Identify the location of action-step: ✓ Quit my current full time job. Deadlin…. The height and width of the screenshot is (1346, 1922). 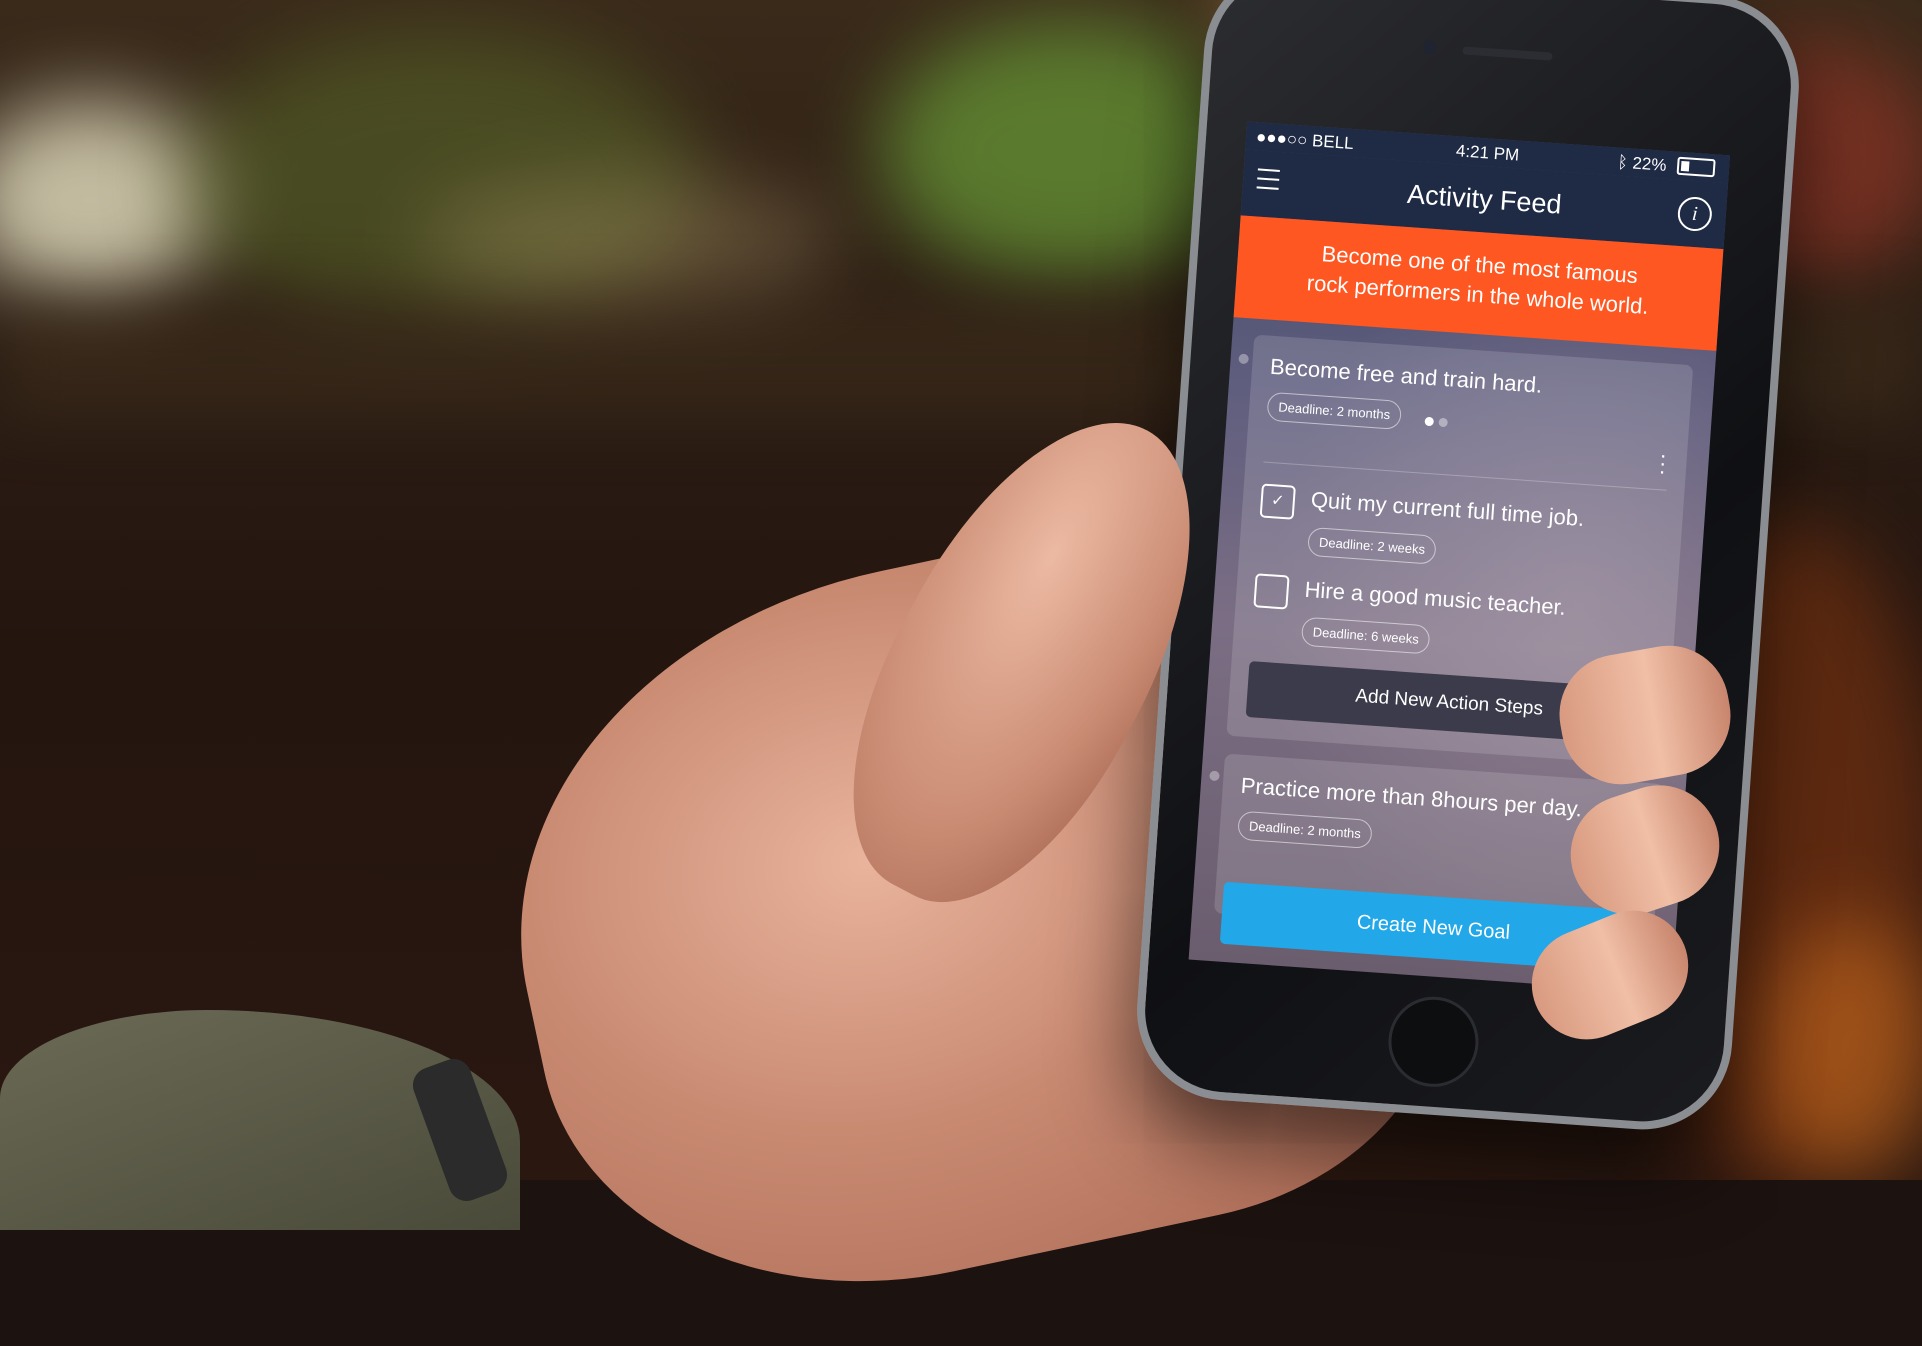
(1458, 537).